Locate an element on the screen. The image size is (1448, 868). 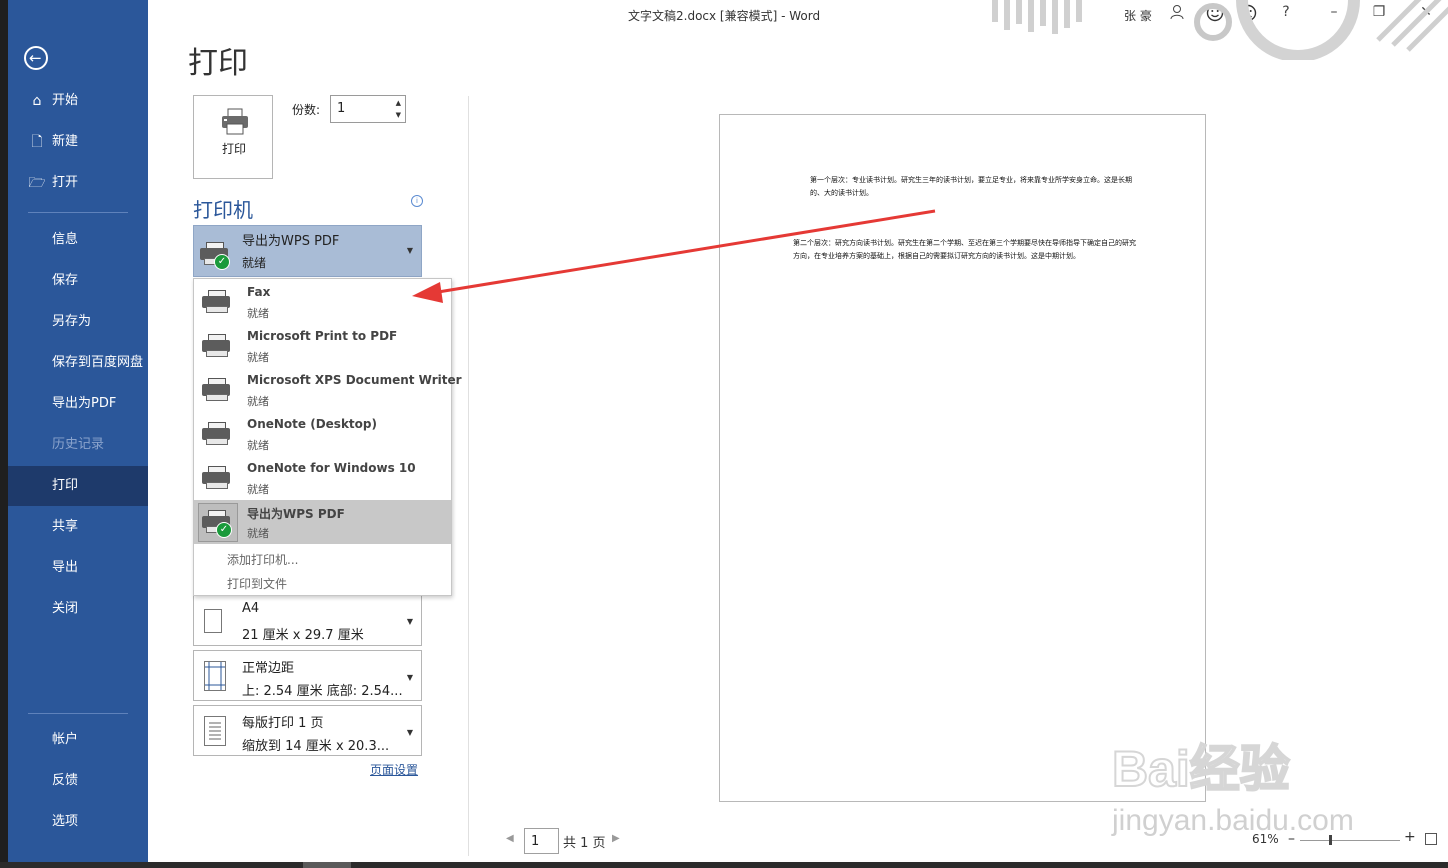
page-total: 共 1 页 is located at coordinates (584, 843).